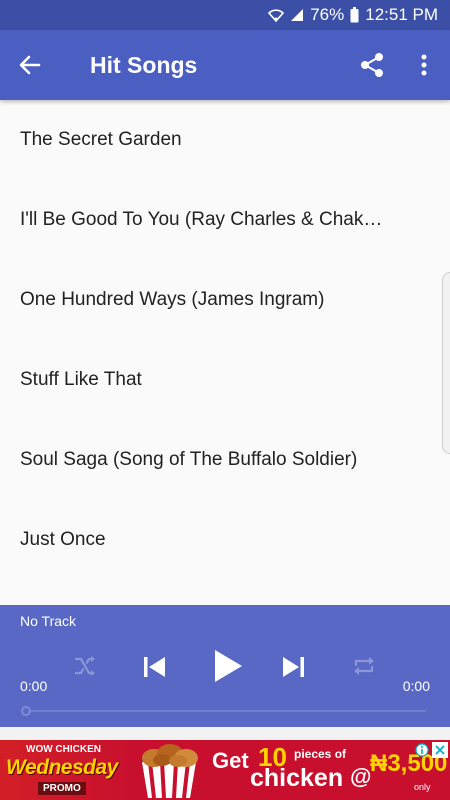 This screenshot has width=450, height=800. Describe the element at coordinates (446, 363) in the screenshot. I see `edge-panel-handle` at that location.